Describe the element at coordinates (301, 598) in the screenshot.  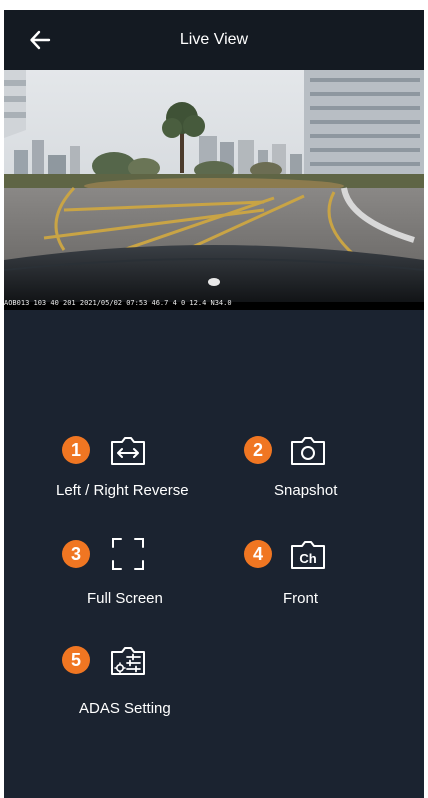
I see `control-label: Front` at that location.